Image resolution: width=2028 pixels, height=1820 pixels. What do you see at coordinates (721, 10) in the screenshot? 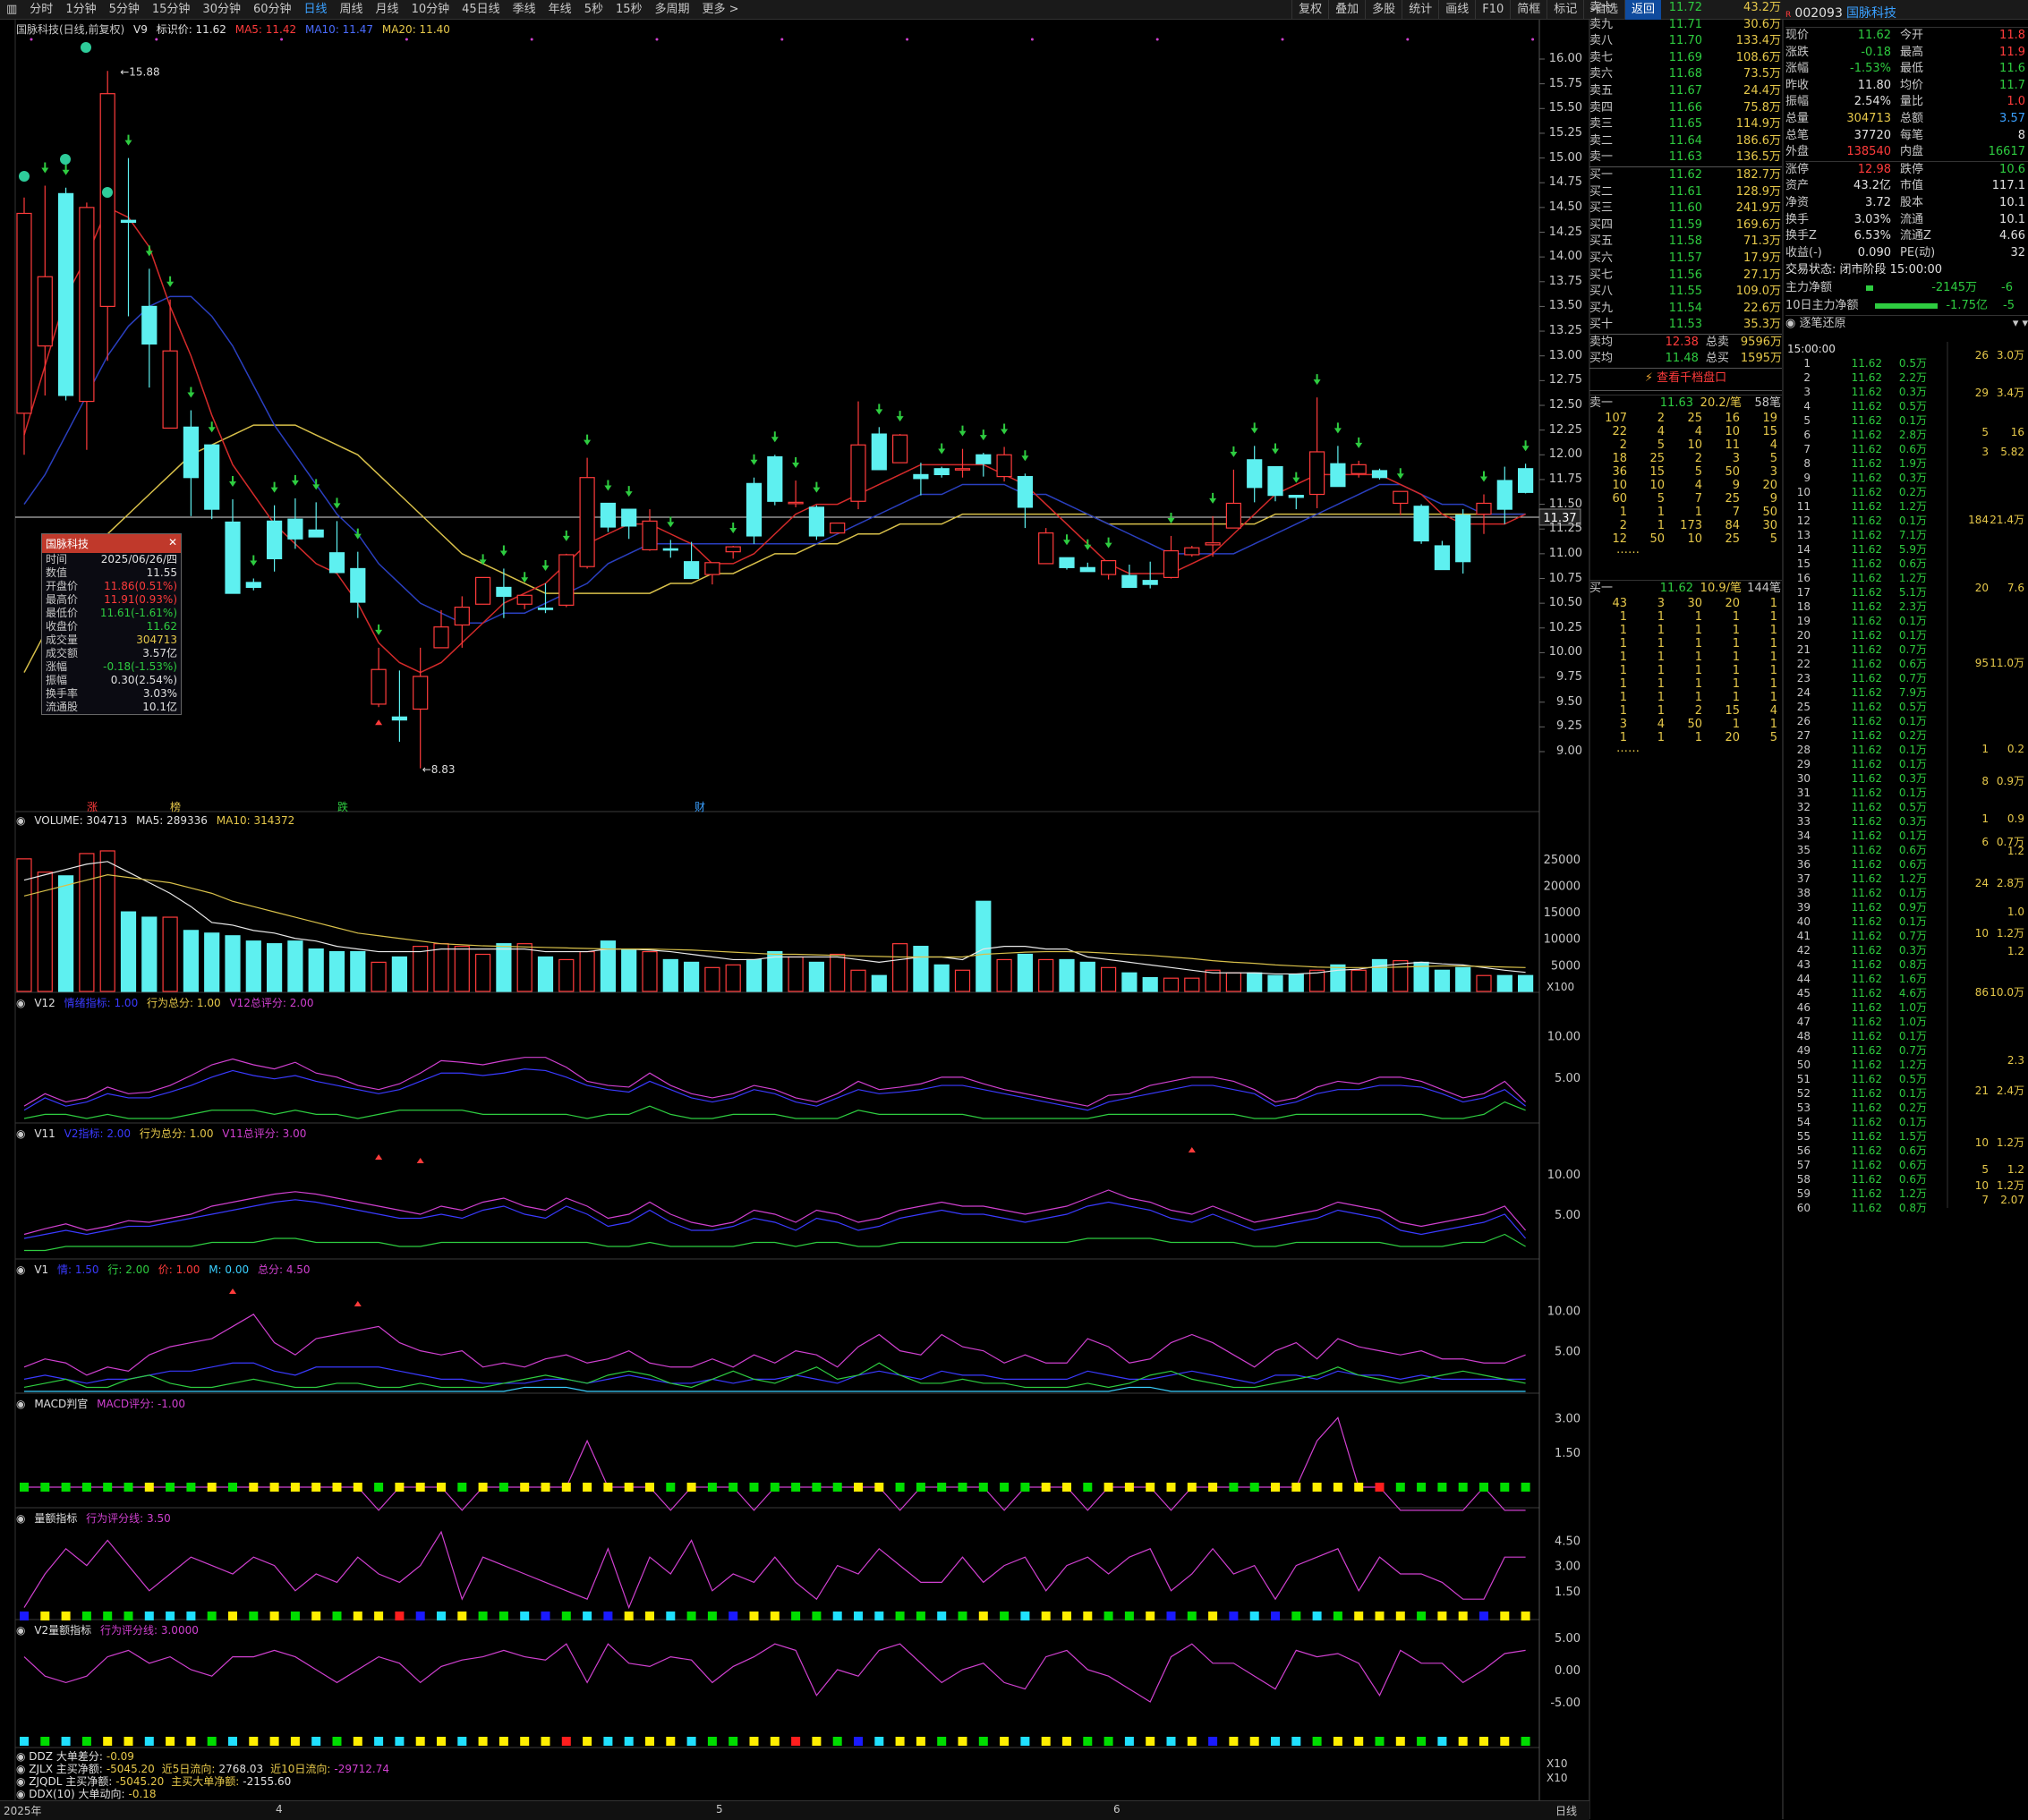
I see `period-tab: 更多 >` at bounding box center [721, 10].